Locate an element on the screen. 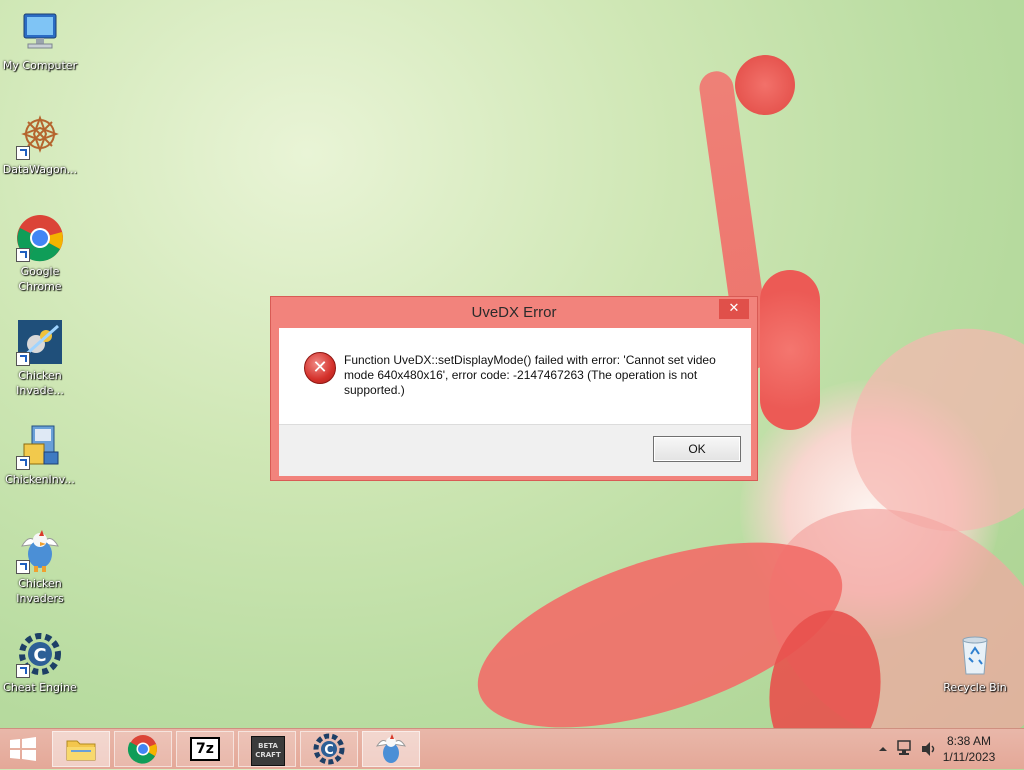 The image size is (1024, 770). desktop-icon-recycle-bin: Recycle Bin is located at coordinates (975, 662).